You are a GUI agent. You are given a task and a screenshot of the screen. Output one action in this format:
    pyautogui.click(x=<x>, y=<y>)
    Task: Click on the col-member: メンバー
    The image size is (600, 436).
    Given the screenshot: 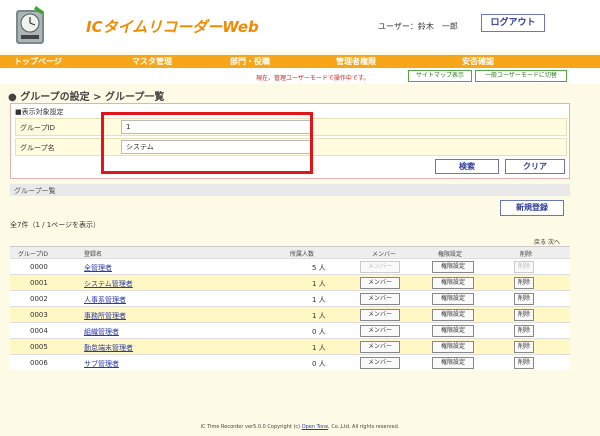 What is the action you would take?
    pyautogui.click(x=384, y=254)
    